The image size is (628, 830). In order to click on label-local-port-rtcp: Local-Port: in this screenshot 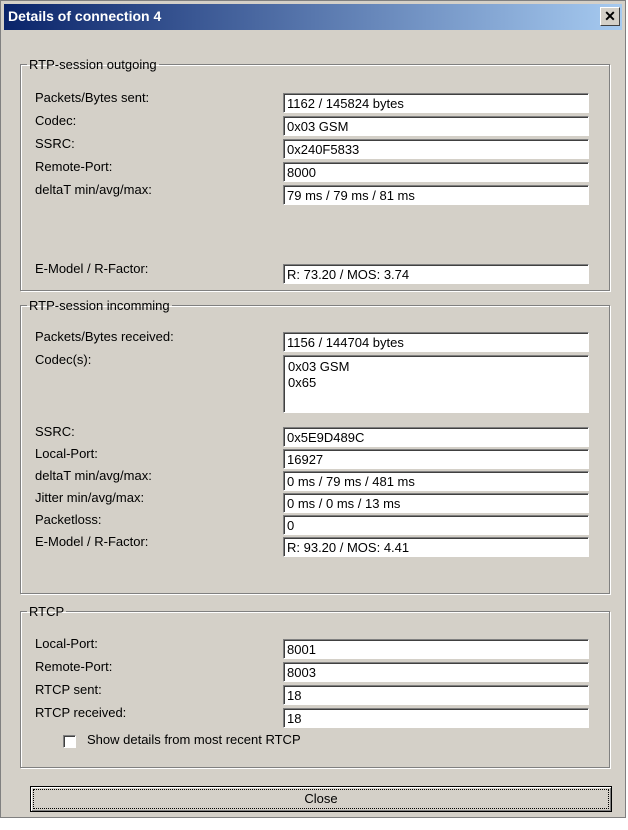, I will do `click(66, 643)`.